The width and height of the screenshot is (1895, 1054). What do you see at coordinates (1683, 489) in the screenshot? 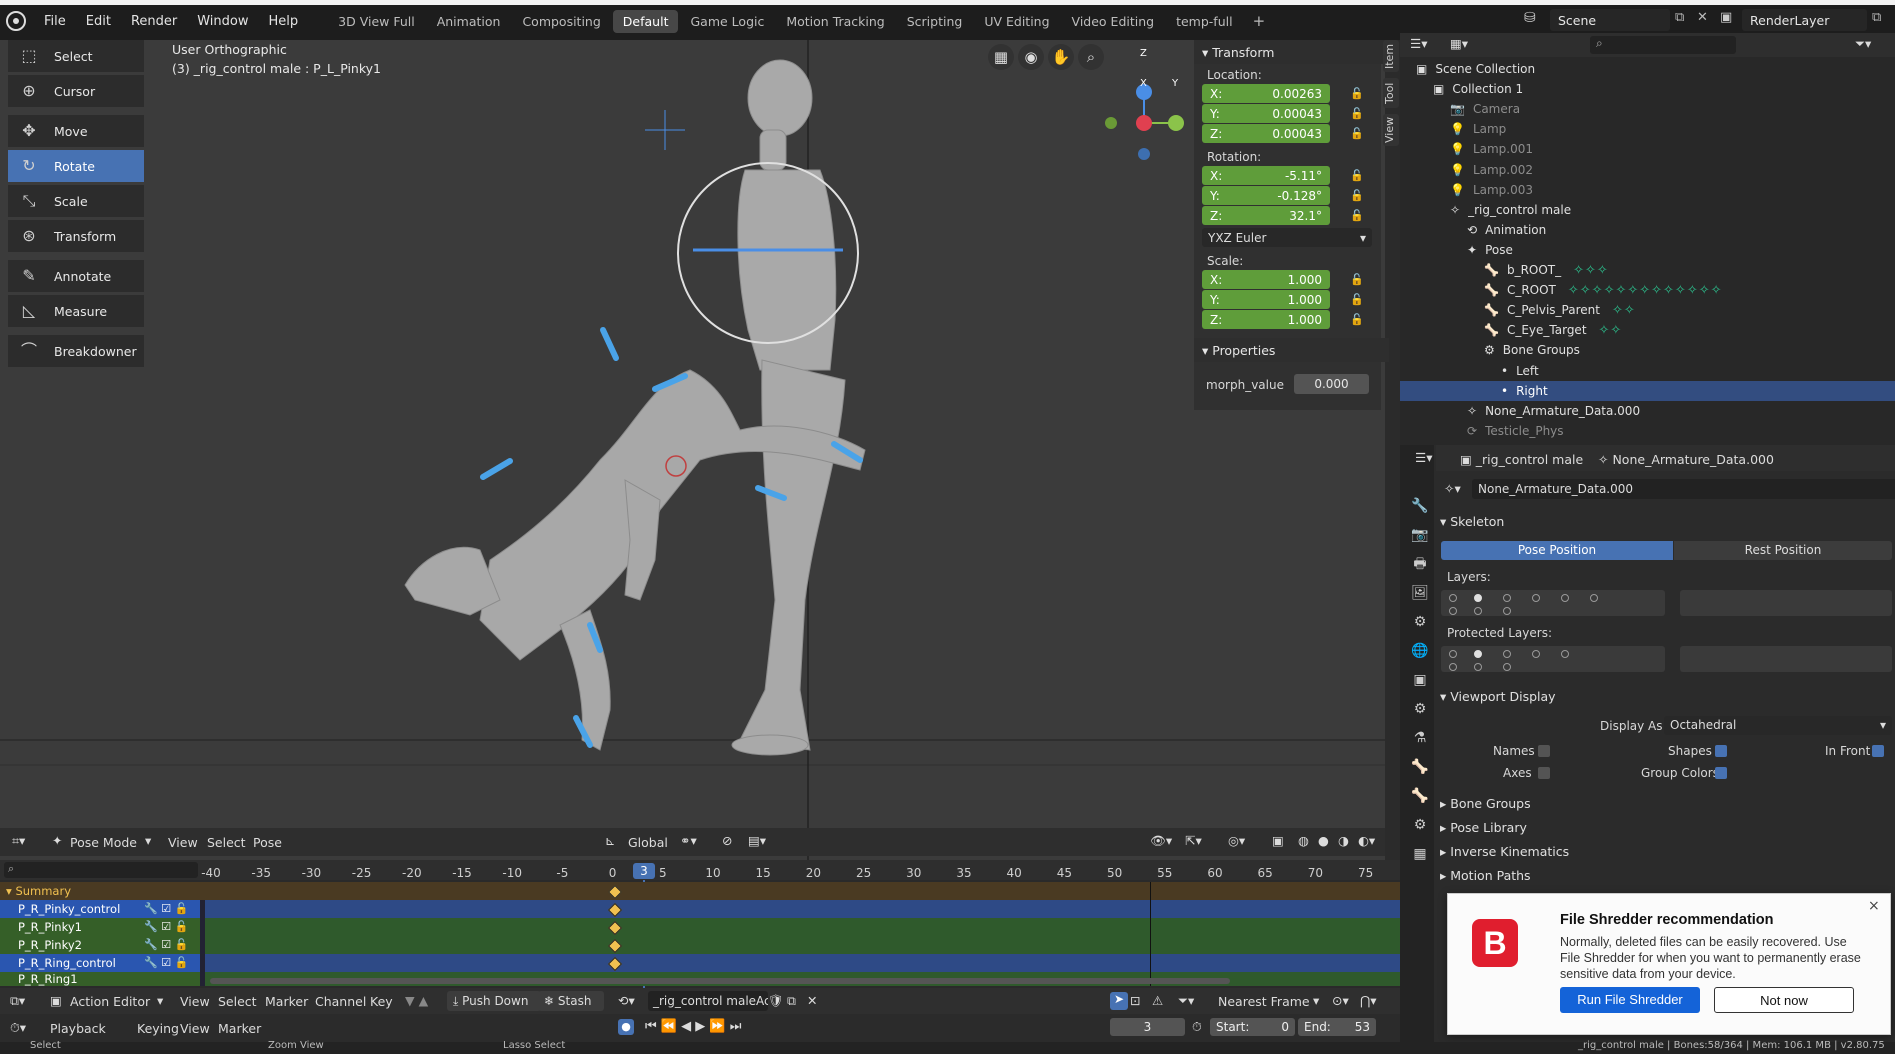
I see `armature-data-field: None_Armature_Data.000` at bounding box center [1683, 489].